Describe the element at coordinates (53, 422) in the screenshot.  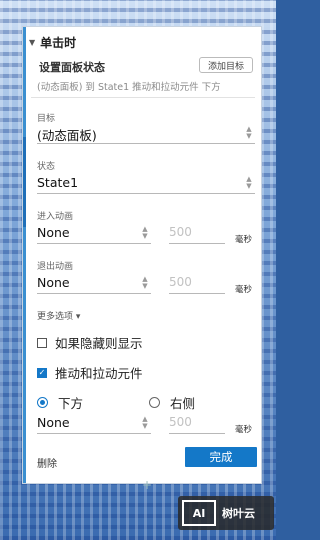
I see `push-animation-select: None` at that location.